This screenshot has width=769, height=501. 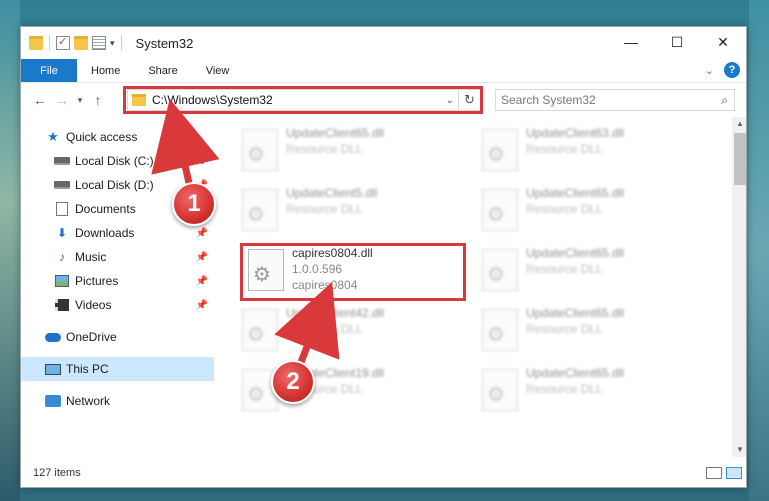 I want to click on arrow-to-file, so click(x=307, y=326).